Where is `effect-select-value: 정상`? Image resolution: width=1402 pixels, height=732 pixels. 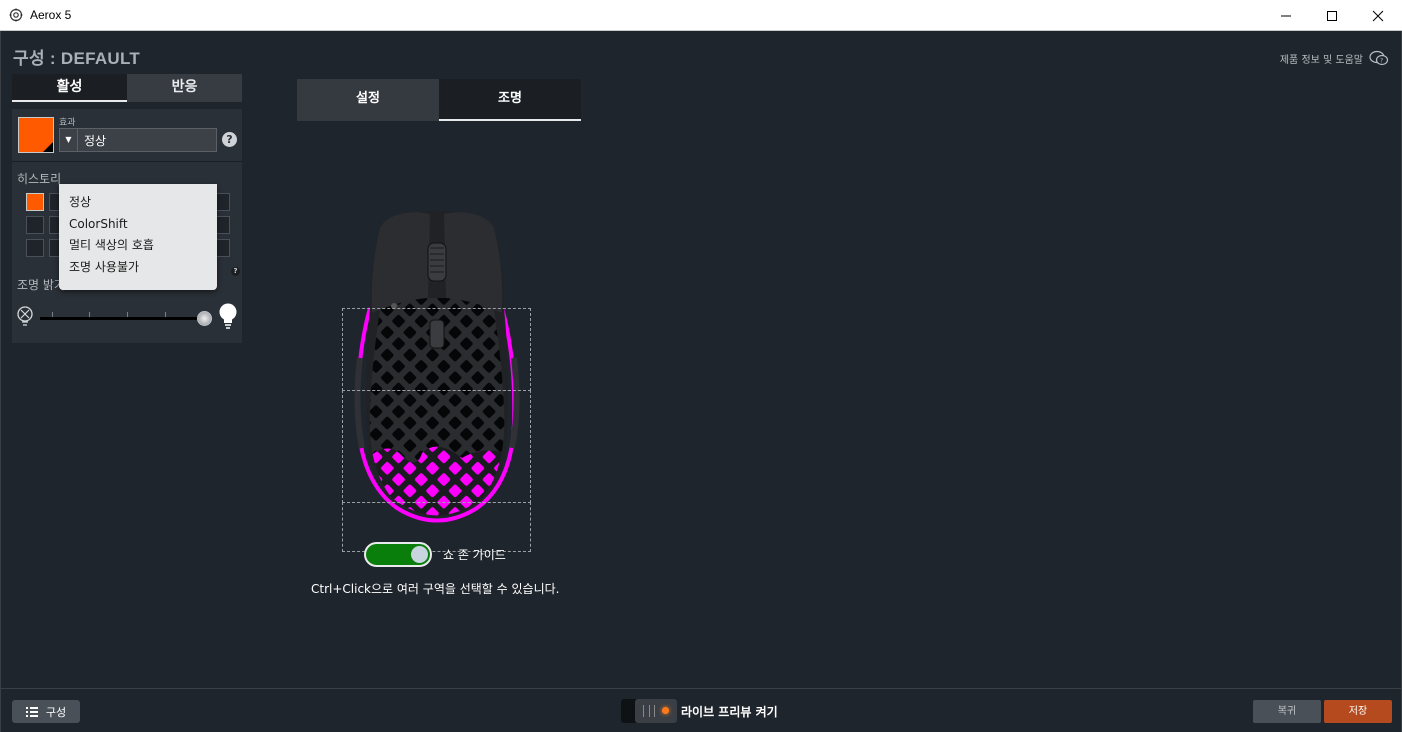
effect-select-value: 정상 is located at coordinates (95, 140).